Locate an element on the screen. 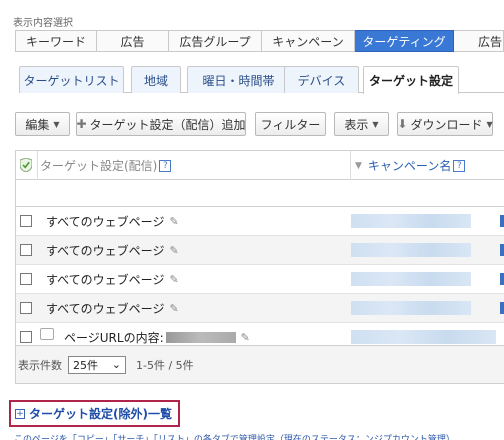 This screenshot has height=440, width=504. table-header: ターゲット設定(配信) ? ▼ キャンペーン名 ? is located at coordinates (260, 165).